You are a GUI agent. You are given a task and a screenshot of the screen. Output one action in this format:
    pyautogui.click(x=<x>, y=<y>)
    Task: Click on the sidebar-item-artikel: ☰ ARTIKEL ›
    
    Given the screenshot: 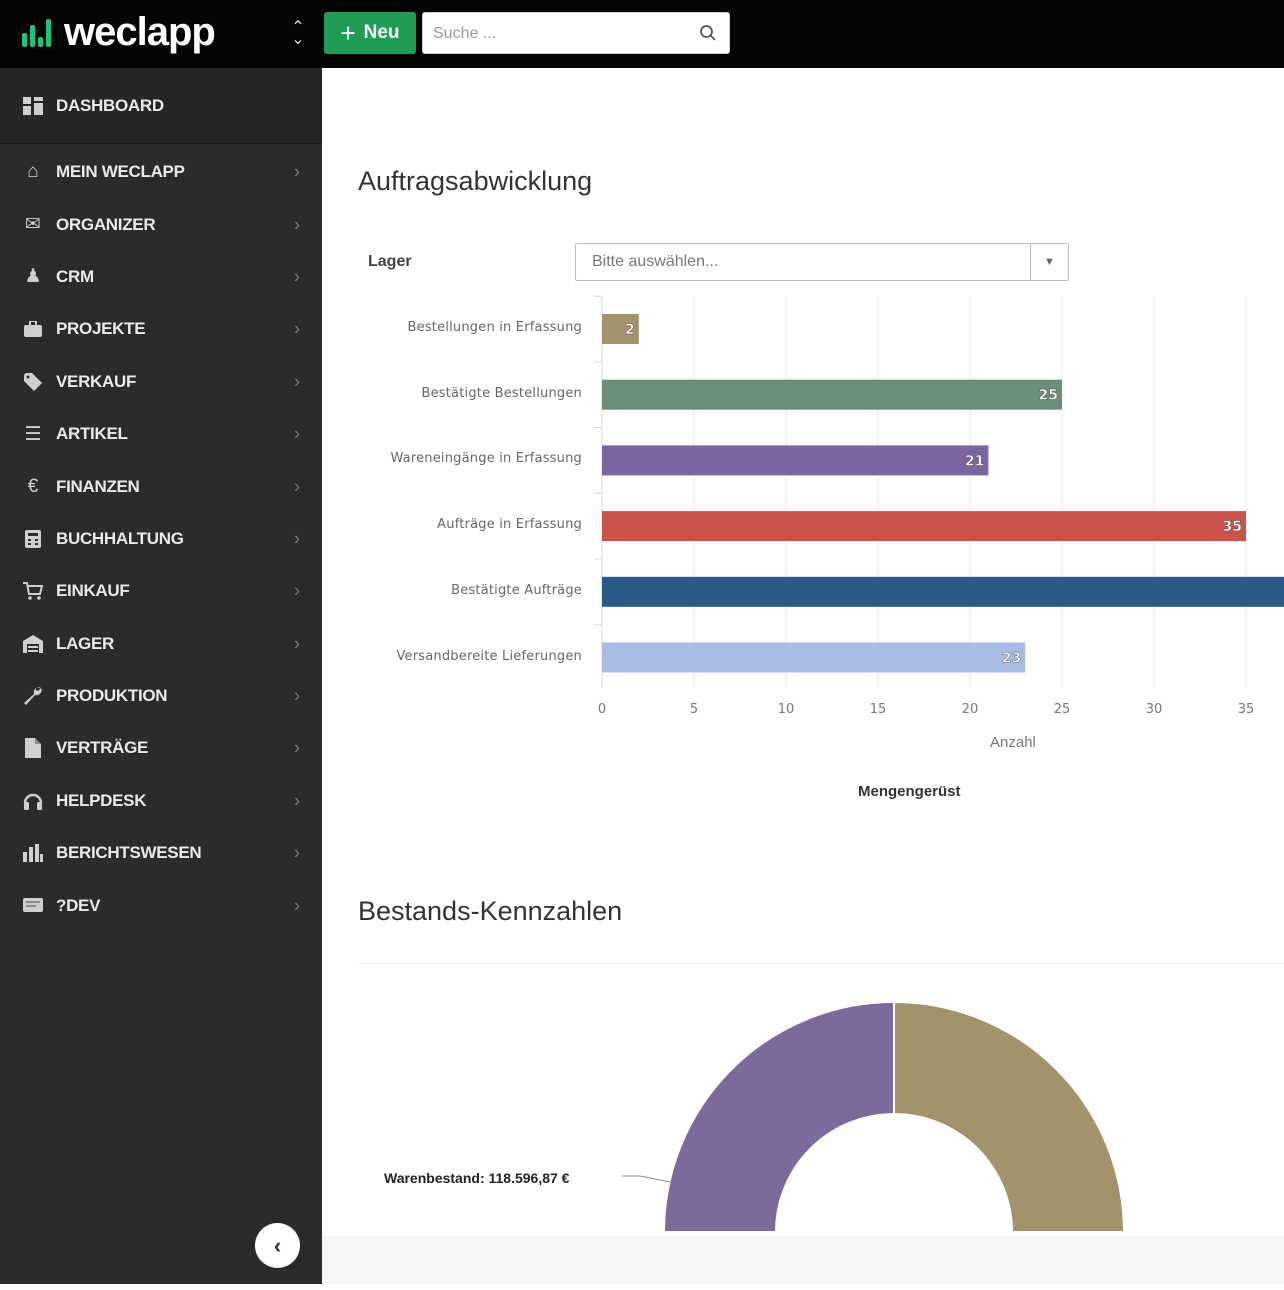 What is the action you would take?
    pyautogui.click(x=161, y=434)
    